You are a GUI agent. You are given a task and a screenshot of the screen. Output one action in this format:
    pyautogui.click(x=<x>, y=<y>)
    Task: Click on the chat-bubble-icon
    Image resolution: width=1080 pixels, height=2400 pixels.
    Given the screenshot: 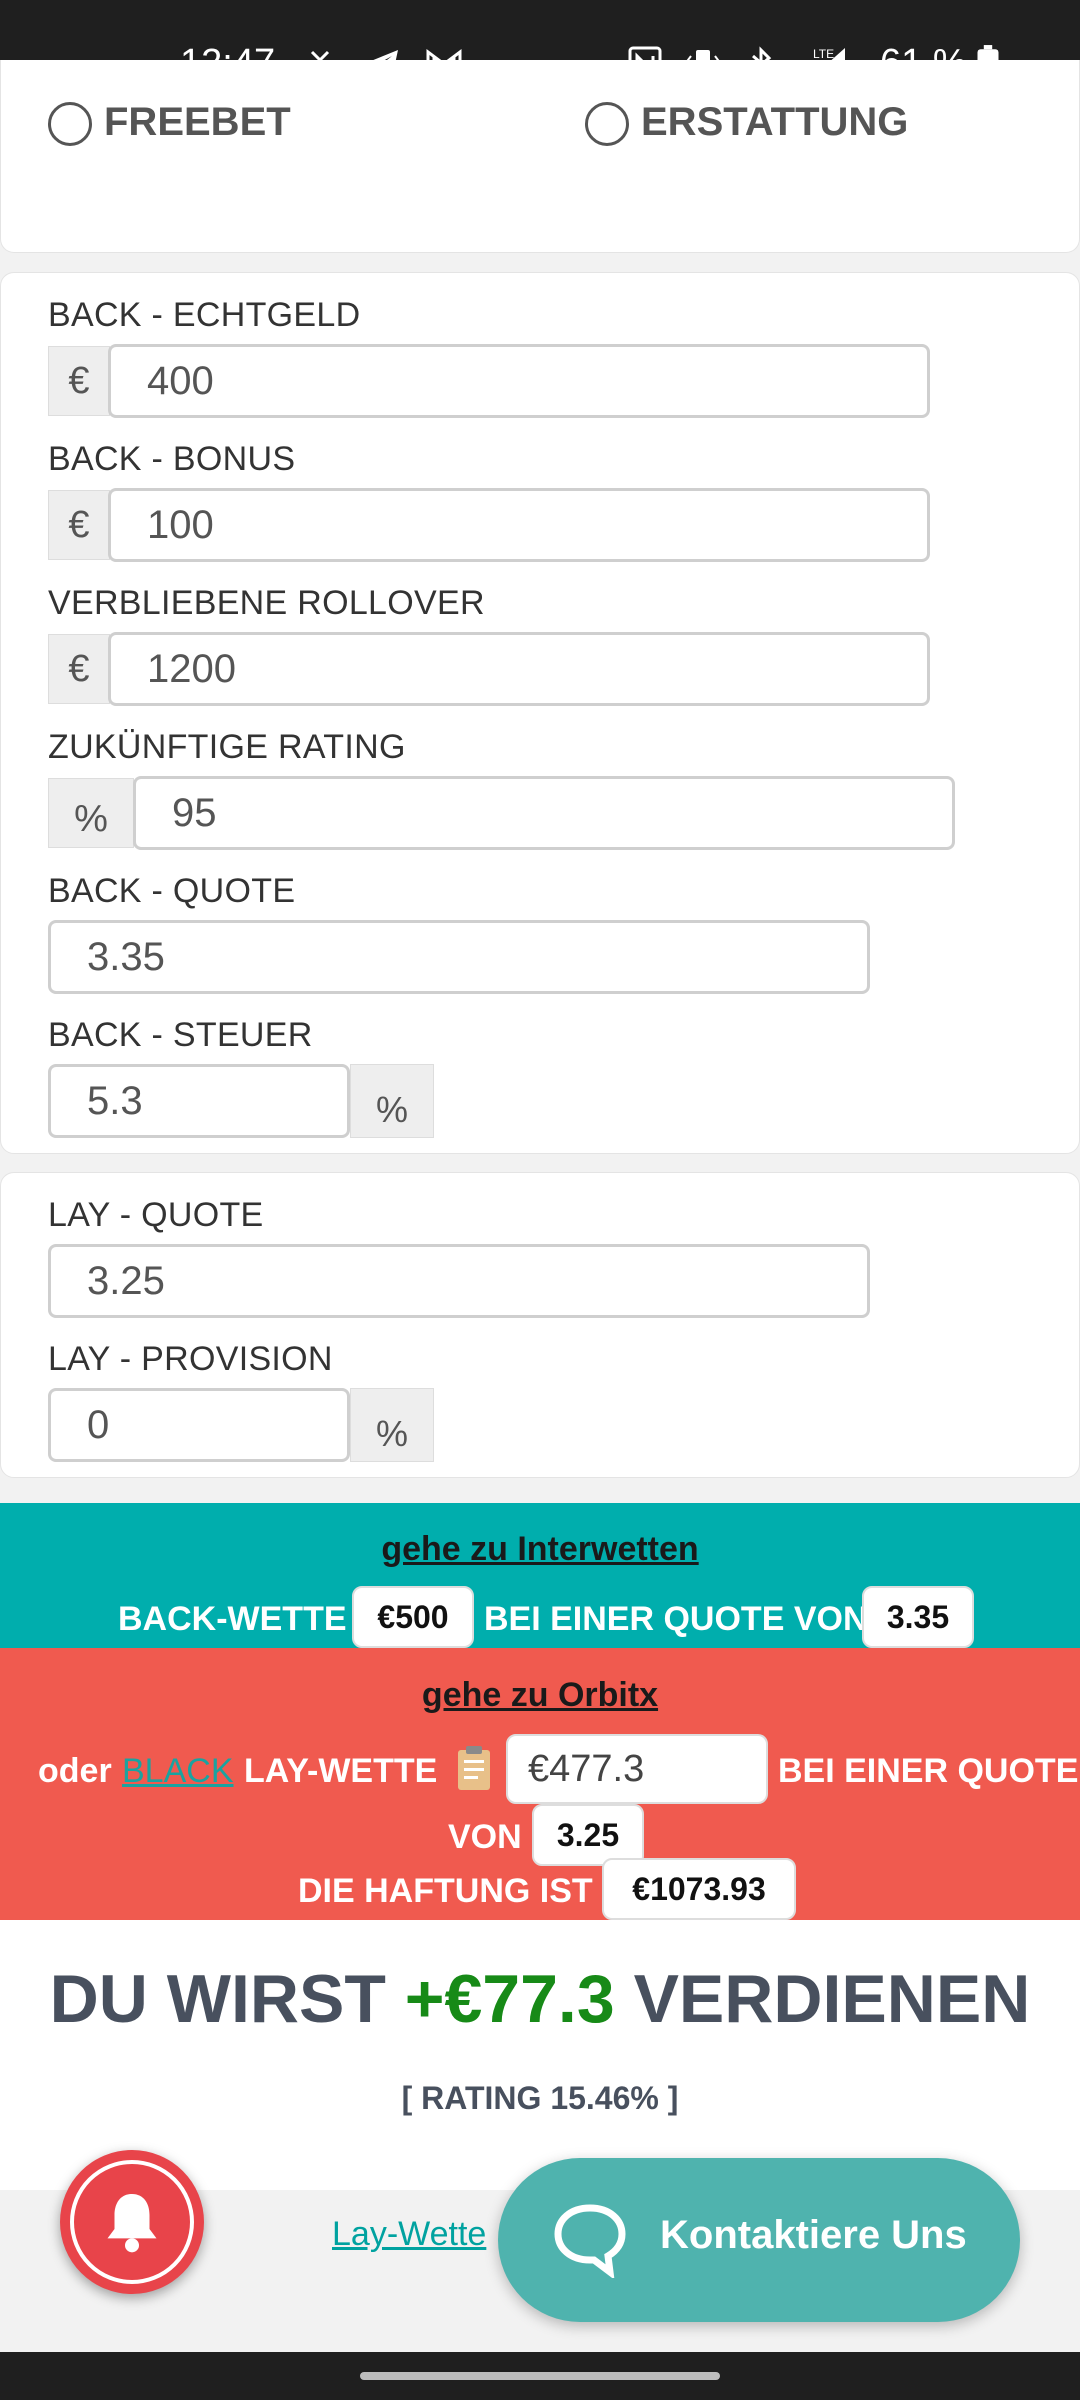 What is the action you would take?
    pyautogui.click(x=590, y=2241)
    